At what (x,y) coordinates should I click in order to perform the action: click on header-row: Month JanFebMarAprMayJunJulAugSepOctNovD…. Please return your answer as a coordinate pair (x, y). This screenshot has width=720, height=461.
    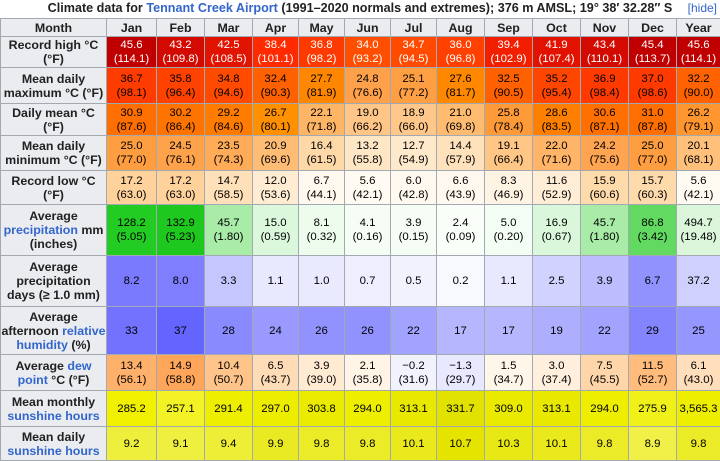
    Looking at the image, I should click on (360, 28).